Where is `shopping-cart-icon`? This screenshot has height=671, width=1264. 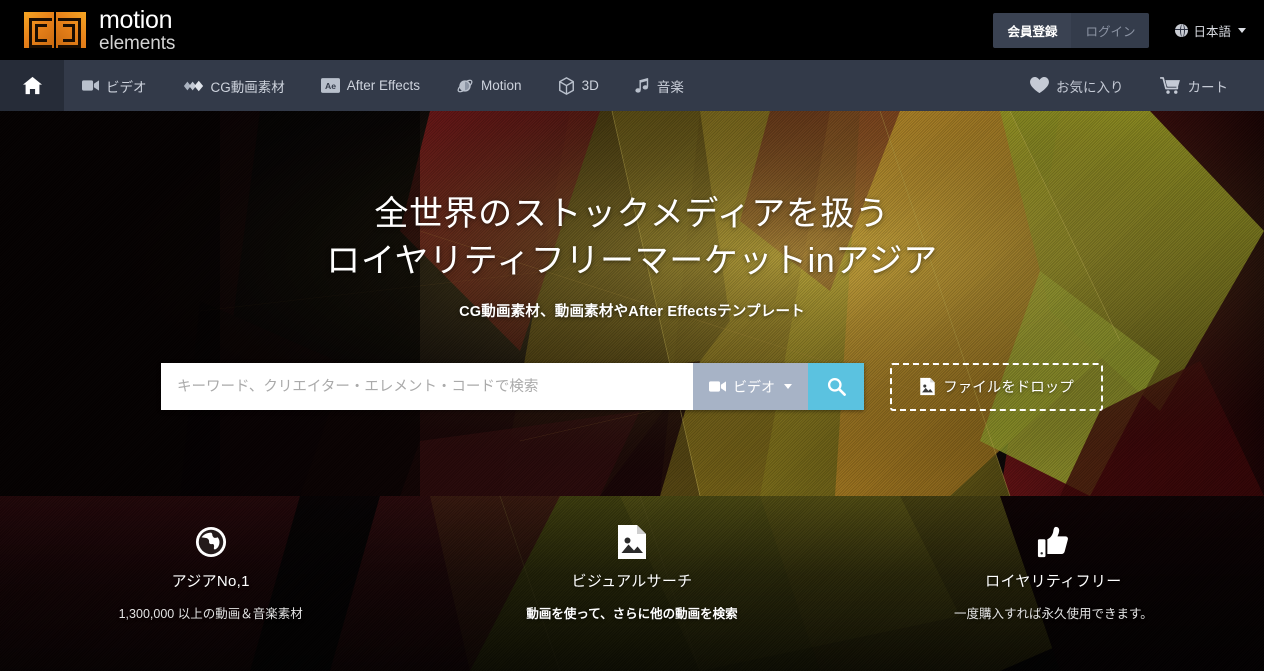
shopping-cart-icon is located at coordinates (1170, 85).